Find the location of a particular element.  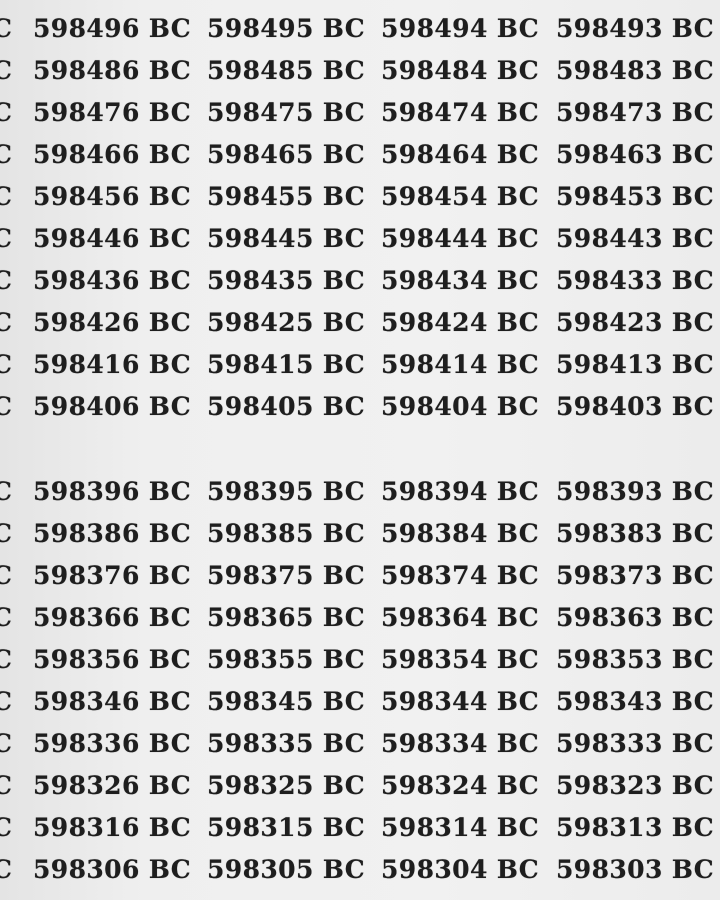

serial-number-cell: 598346 BC is located at coordinates (112, 702).